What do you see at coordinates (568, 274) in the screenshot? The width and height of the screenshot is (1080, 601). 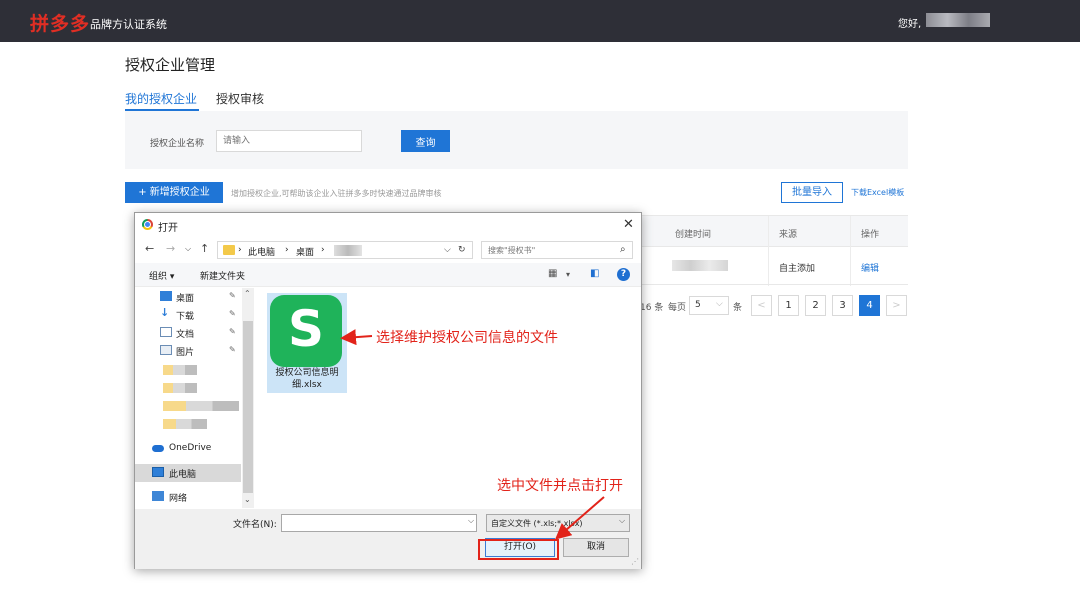 I see `chevron-down-icon: ▾` at bounding box center [568, 274].